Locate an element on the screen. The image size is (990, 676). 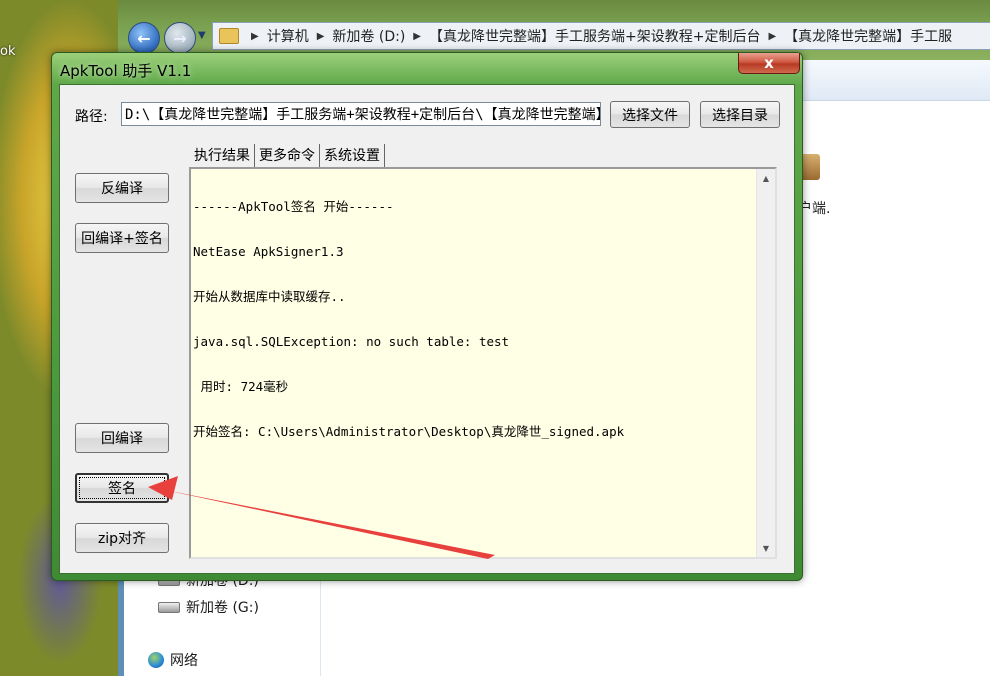
select-file-button: 选择文件 is located at coordinates (650, 114).